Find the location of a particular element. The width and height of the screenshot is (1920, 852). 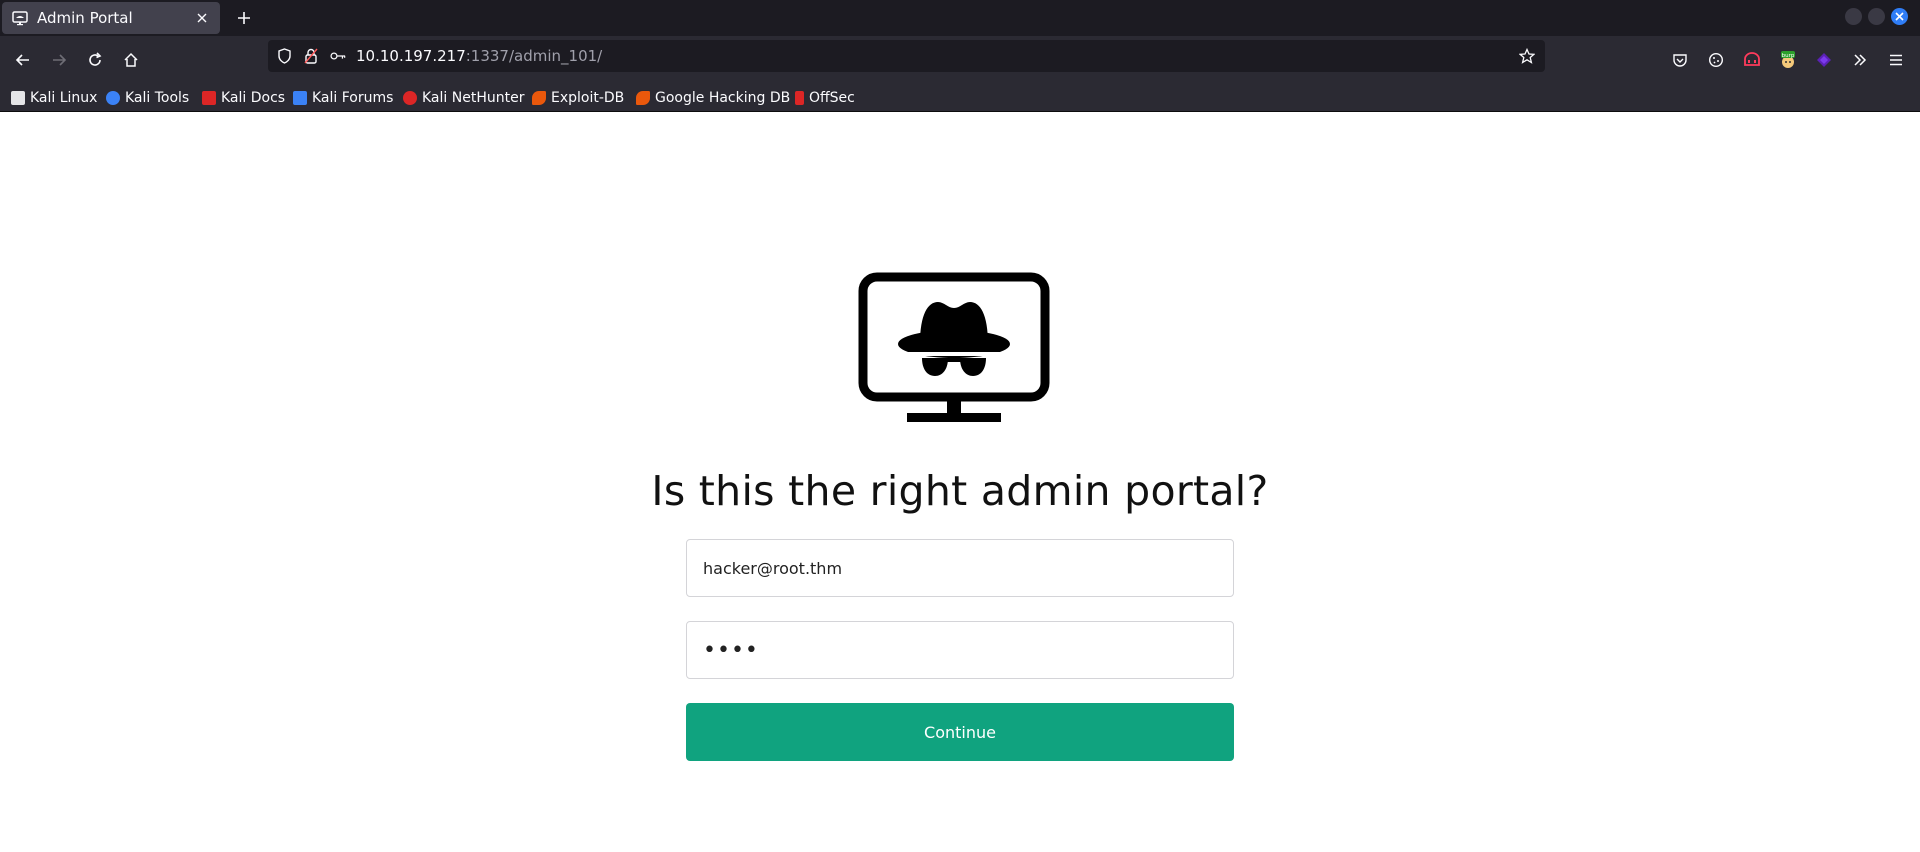

exploit-db-icon is located at coordinates (539, 98).